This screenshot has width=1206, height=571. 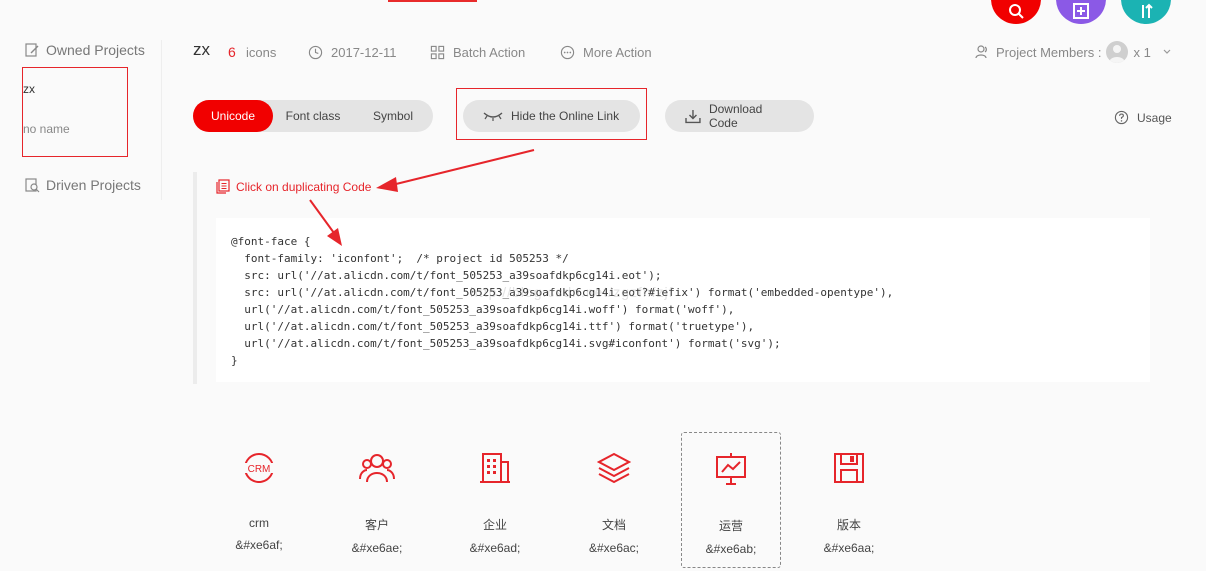 What do you see at coordinates (334, 237) in the screenshot?
I see `arrow-head-code` at bounding box center [334, 237].